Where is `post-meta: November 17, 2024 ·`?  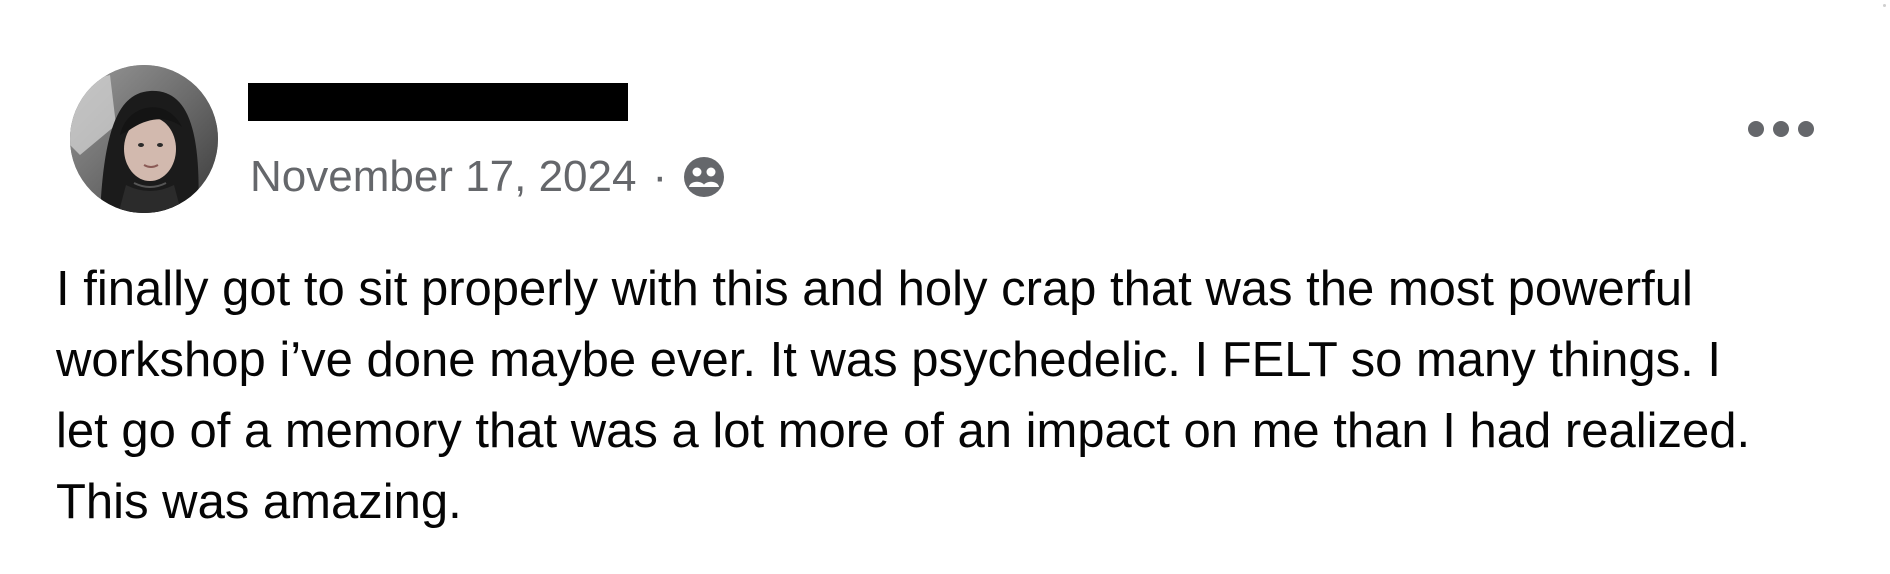
post-meta: November 17, 2024 · is located at coordinates (488, 177).